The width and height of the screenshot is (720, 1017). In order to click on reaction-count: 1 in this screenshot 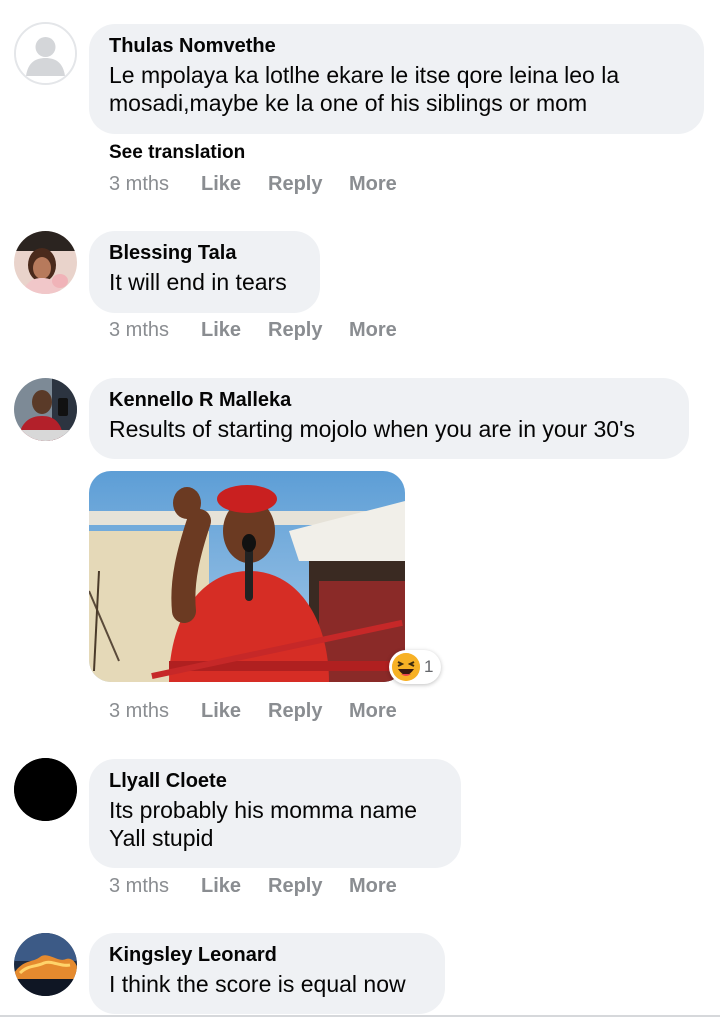, I will do `click(429, 666)`.